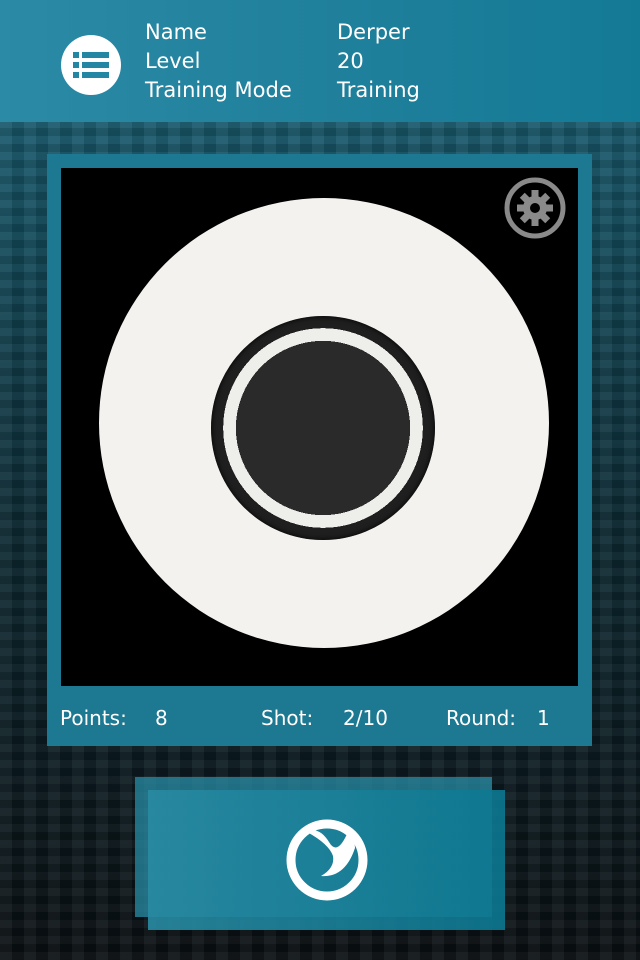 The height and width of the screenshot is (960, 640). I want to click on round-label: Round:, so click(481, 718).